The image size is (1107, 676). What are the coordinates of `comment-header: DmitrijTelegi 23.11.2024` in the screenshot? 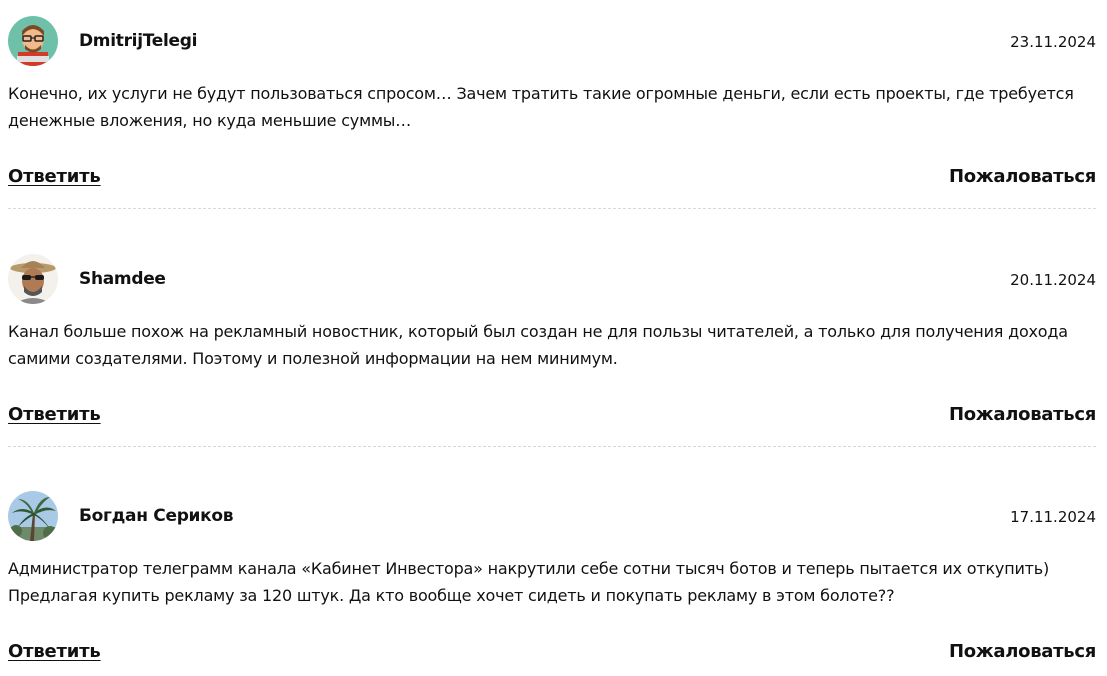 It's located at (552, 42).